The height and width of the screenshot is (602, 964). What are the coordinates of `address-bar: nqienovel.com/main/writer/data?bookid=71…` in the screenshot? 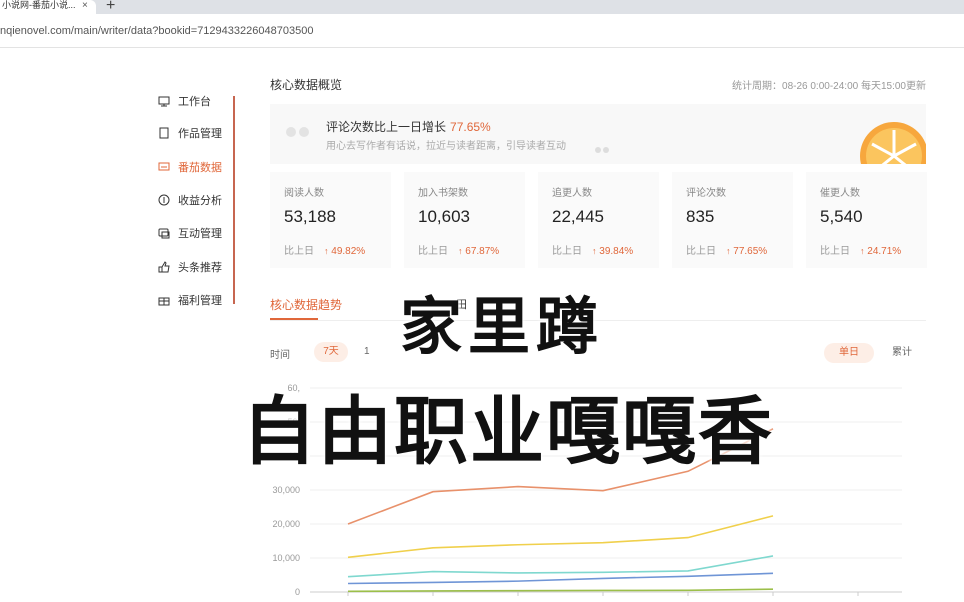 It's located at (482, 31).